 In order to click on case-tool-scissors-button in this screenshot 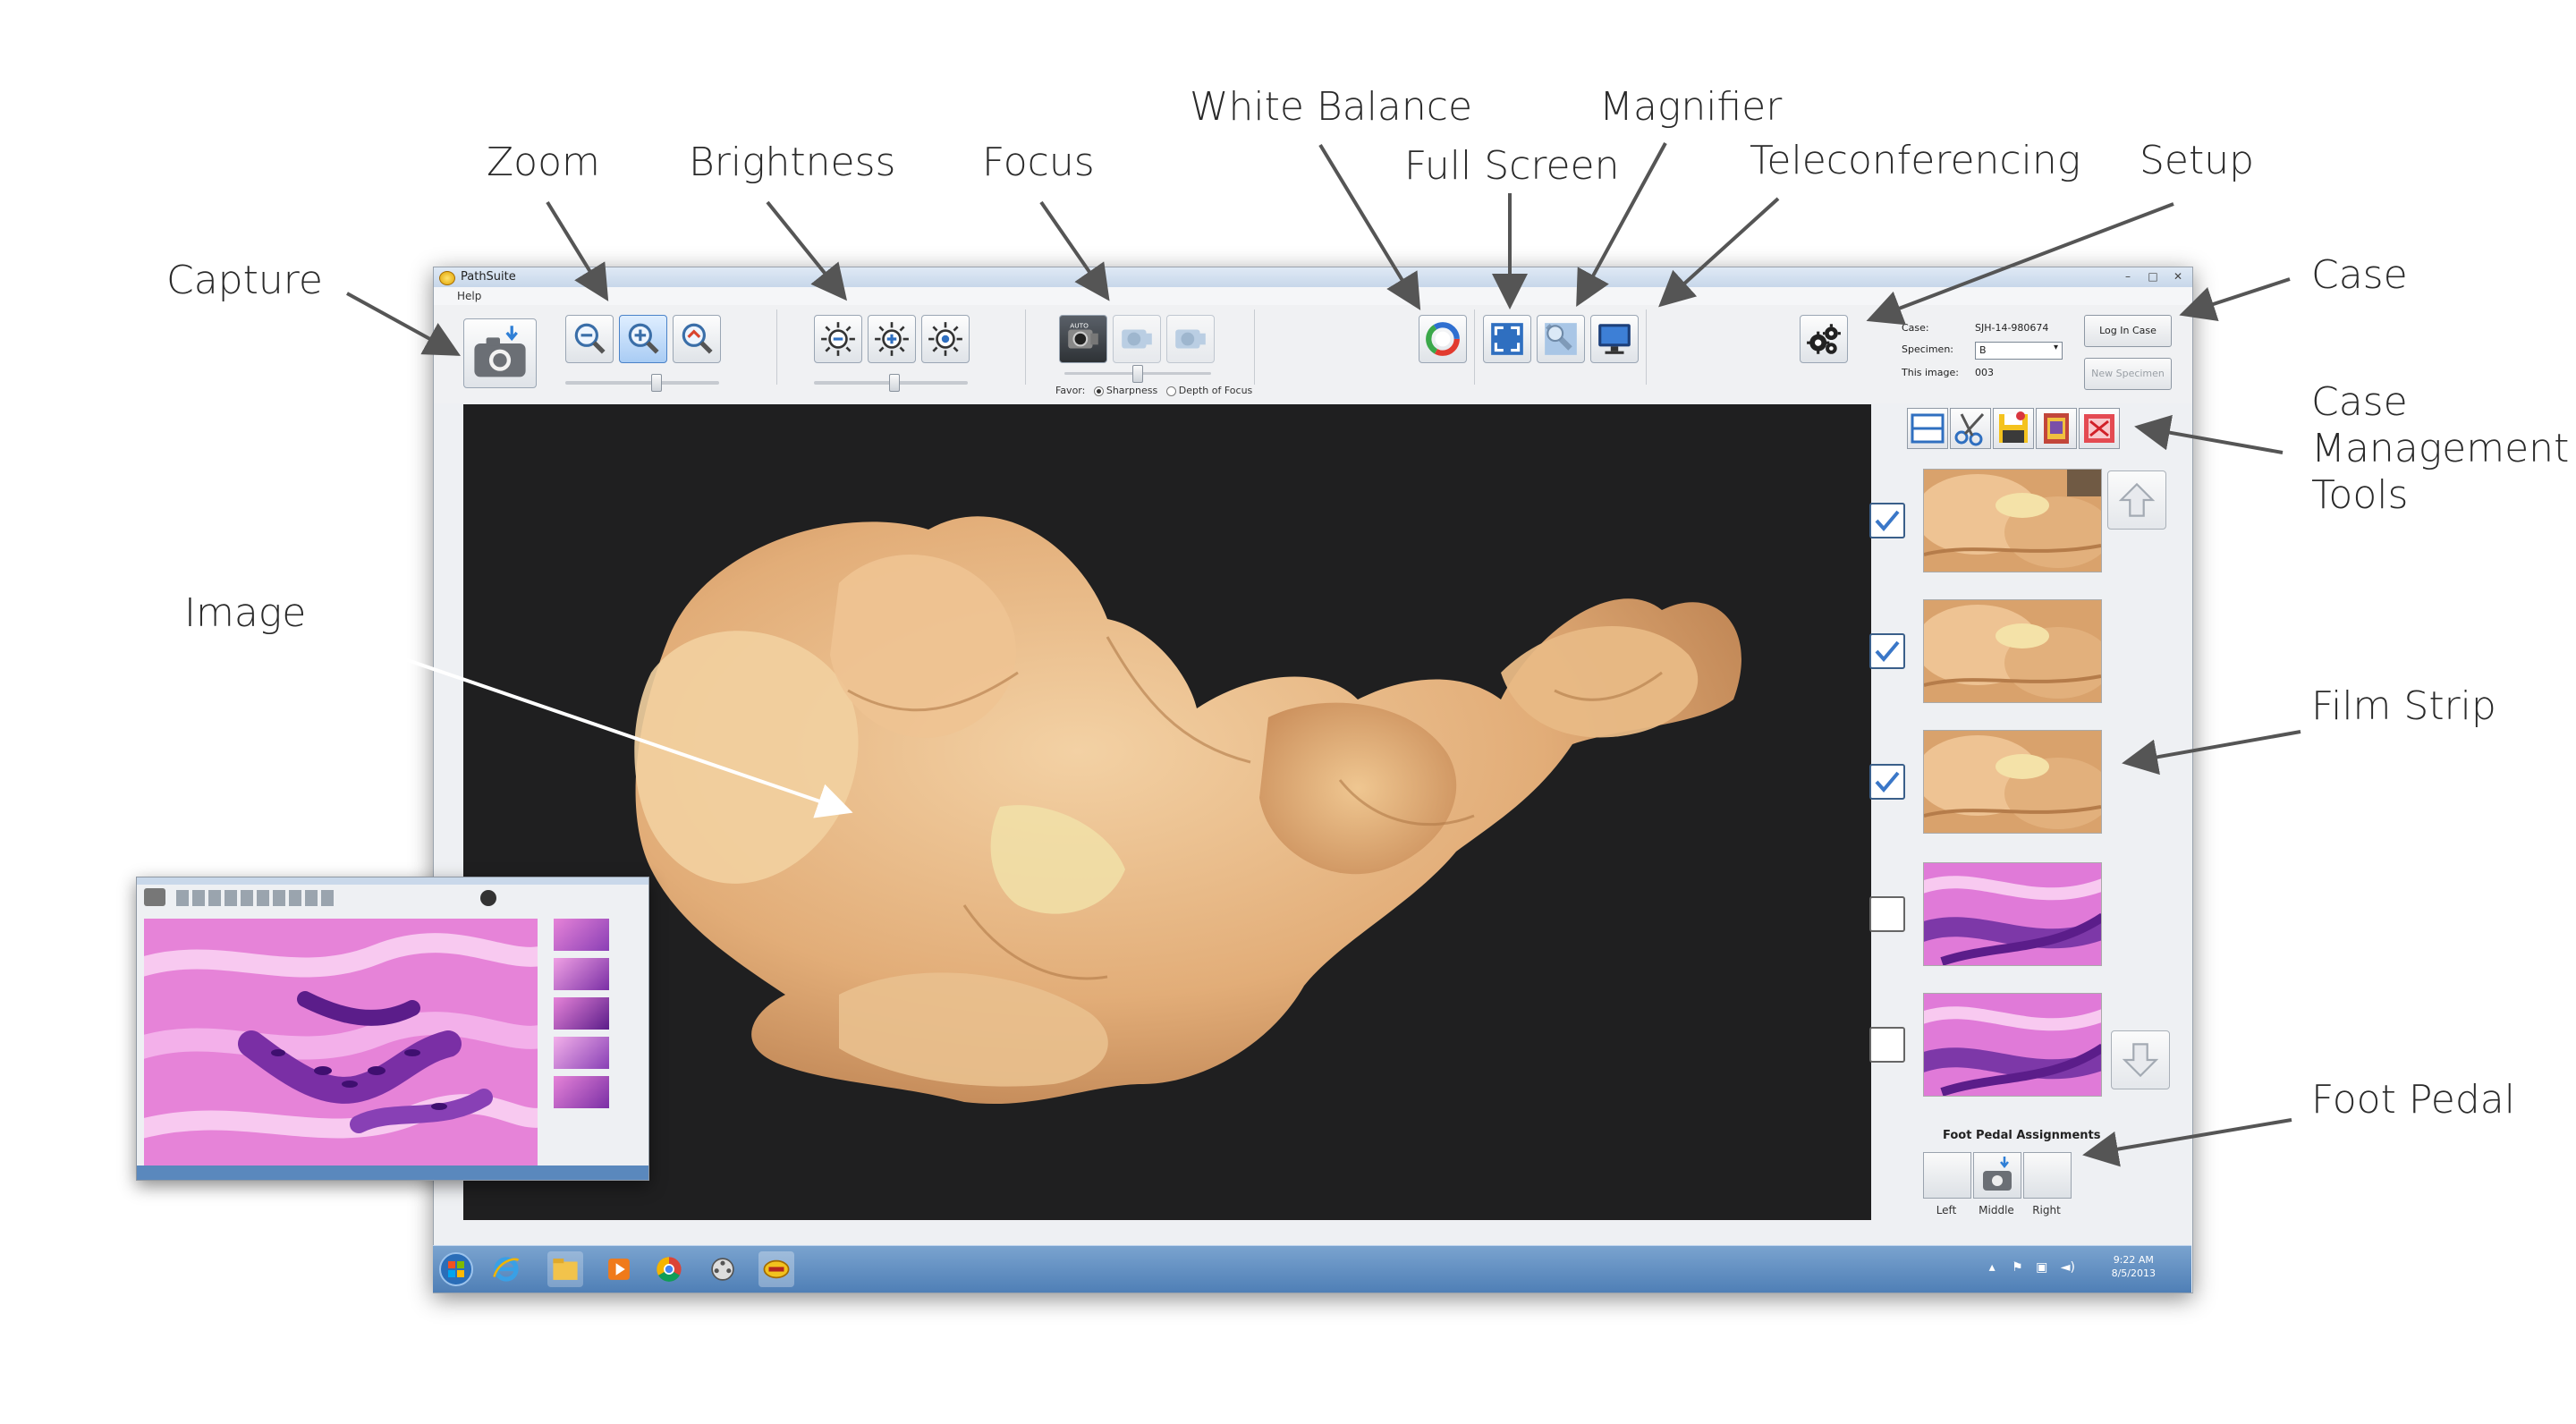, I will do `click(1970, 428)`.